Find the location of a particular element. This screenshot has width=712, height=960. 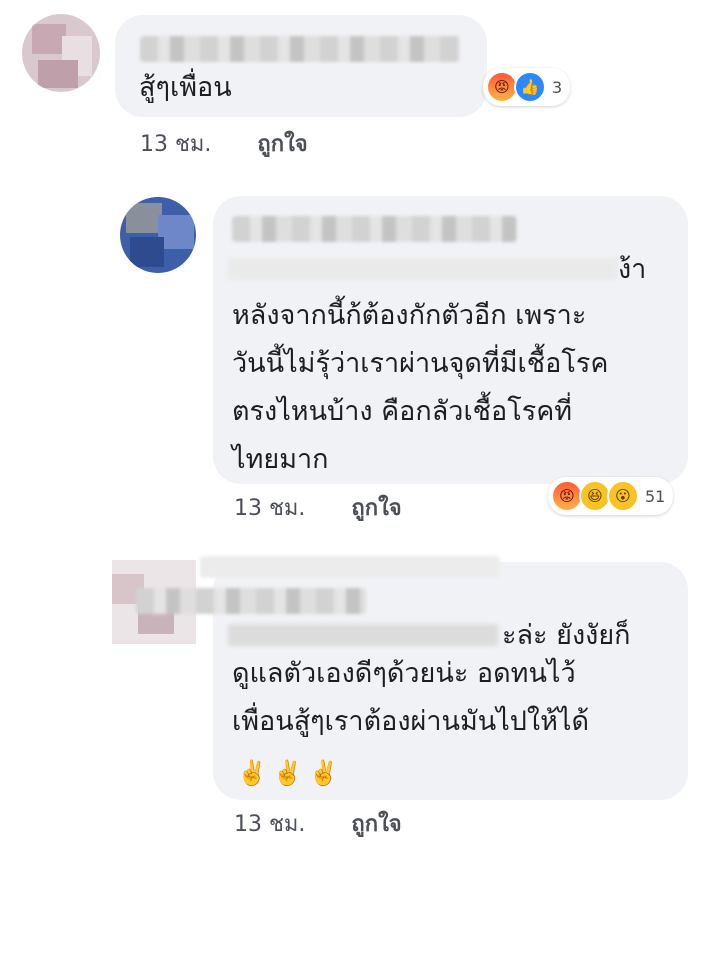

reaction-count: 3 is located at coordinates (557, 87).